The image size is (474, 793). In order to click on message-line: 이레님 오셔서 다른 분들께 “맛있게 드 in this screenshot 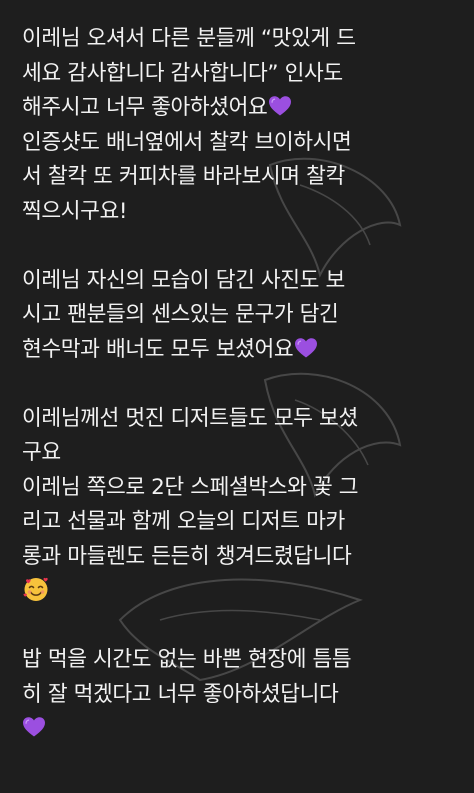, I will do `click(189, 38)`.